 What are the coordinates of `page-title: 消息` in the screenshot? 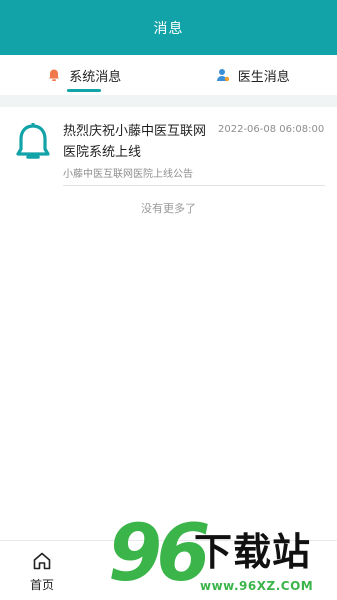 It's located at (168, 28).